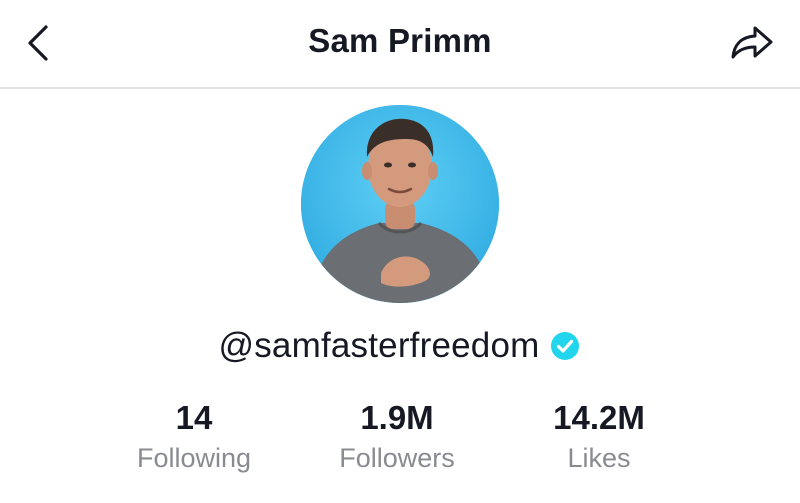  I want to click on chevron-left-icon, so click(38, 43).